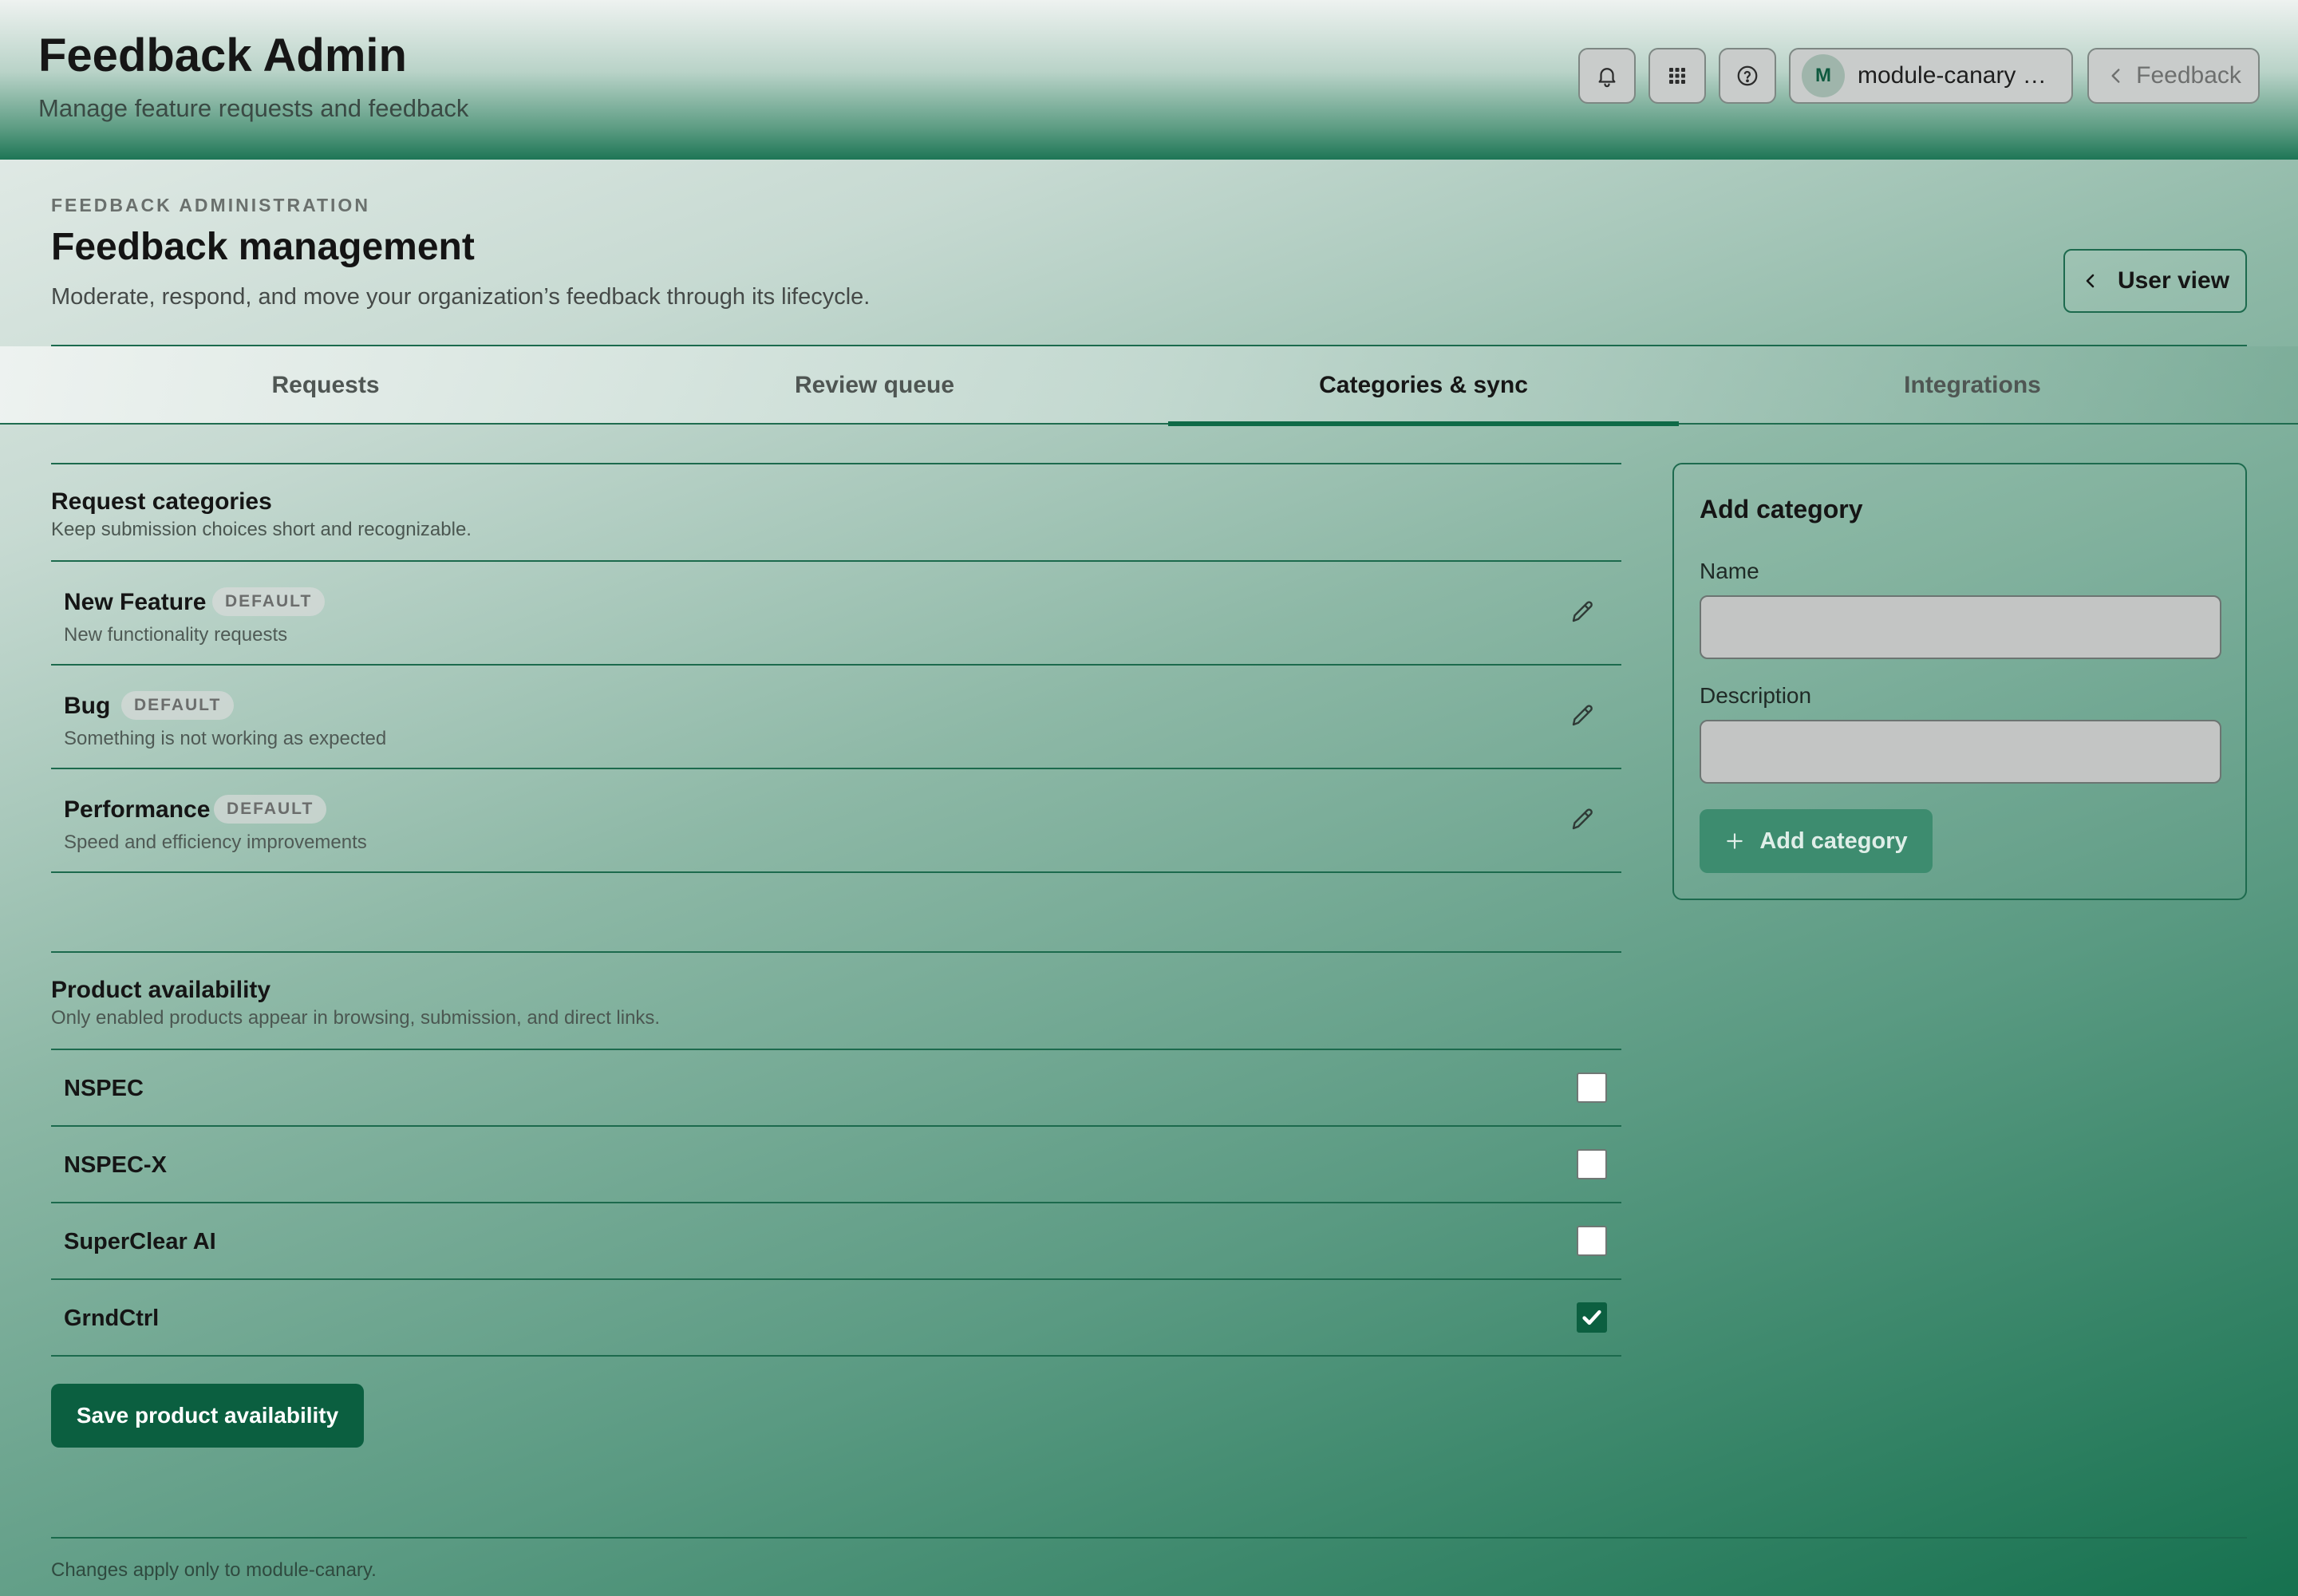  What do you see at coordinates (254, 108) in the screenshot?
I see `app-subtitle: Manage feature requests and feedback` at bounding box center [254, 108].